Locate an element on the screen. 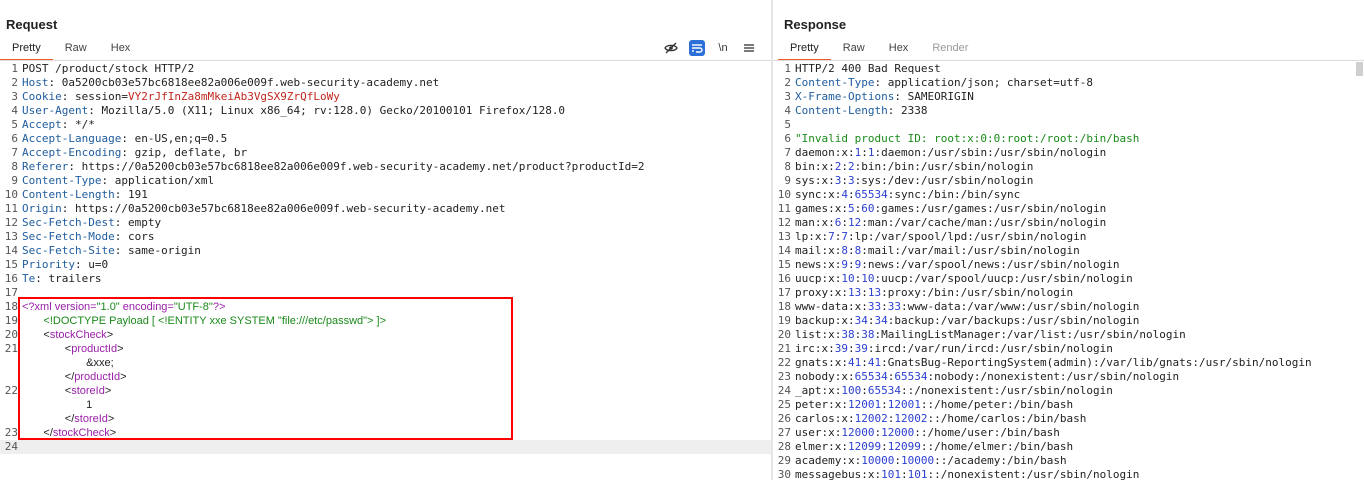  code-line: 10 sync:x:4:65534:sync:/bin:/bin/sync is located at coordinates (1068, 195).